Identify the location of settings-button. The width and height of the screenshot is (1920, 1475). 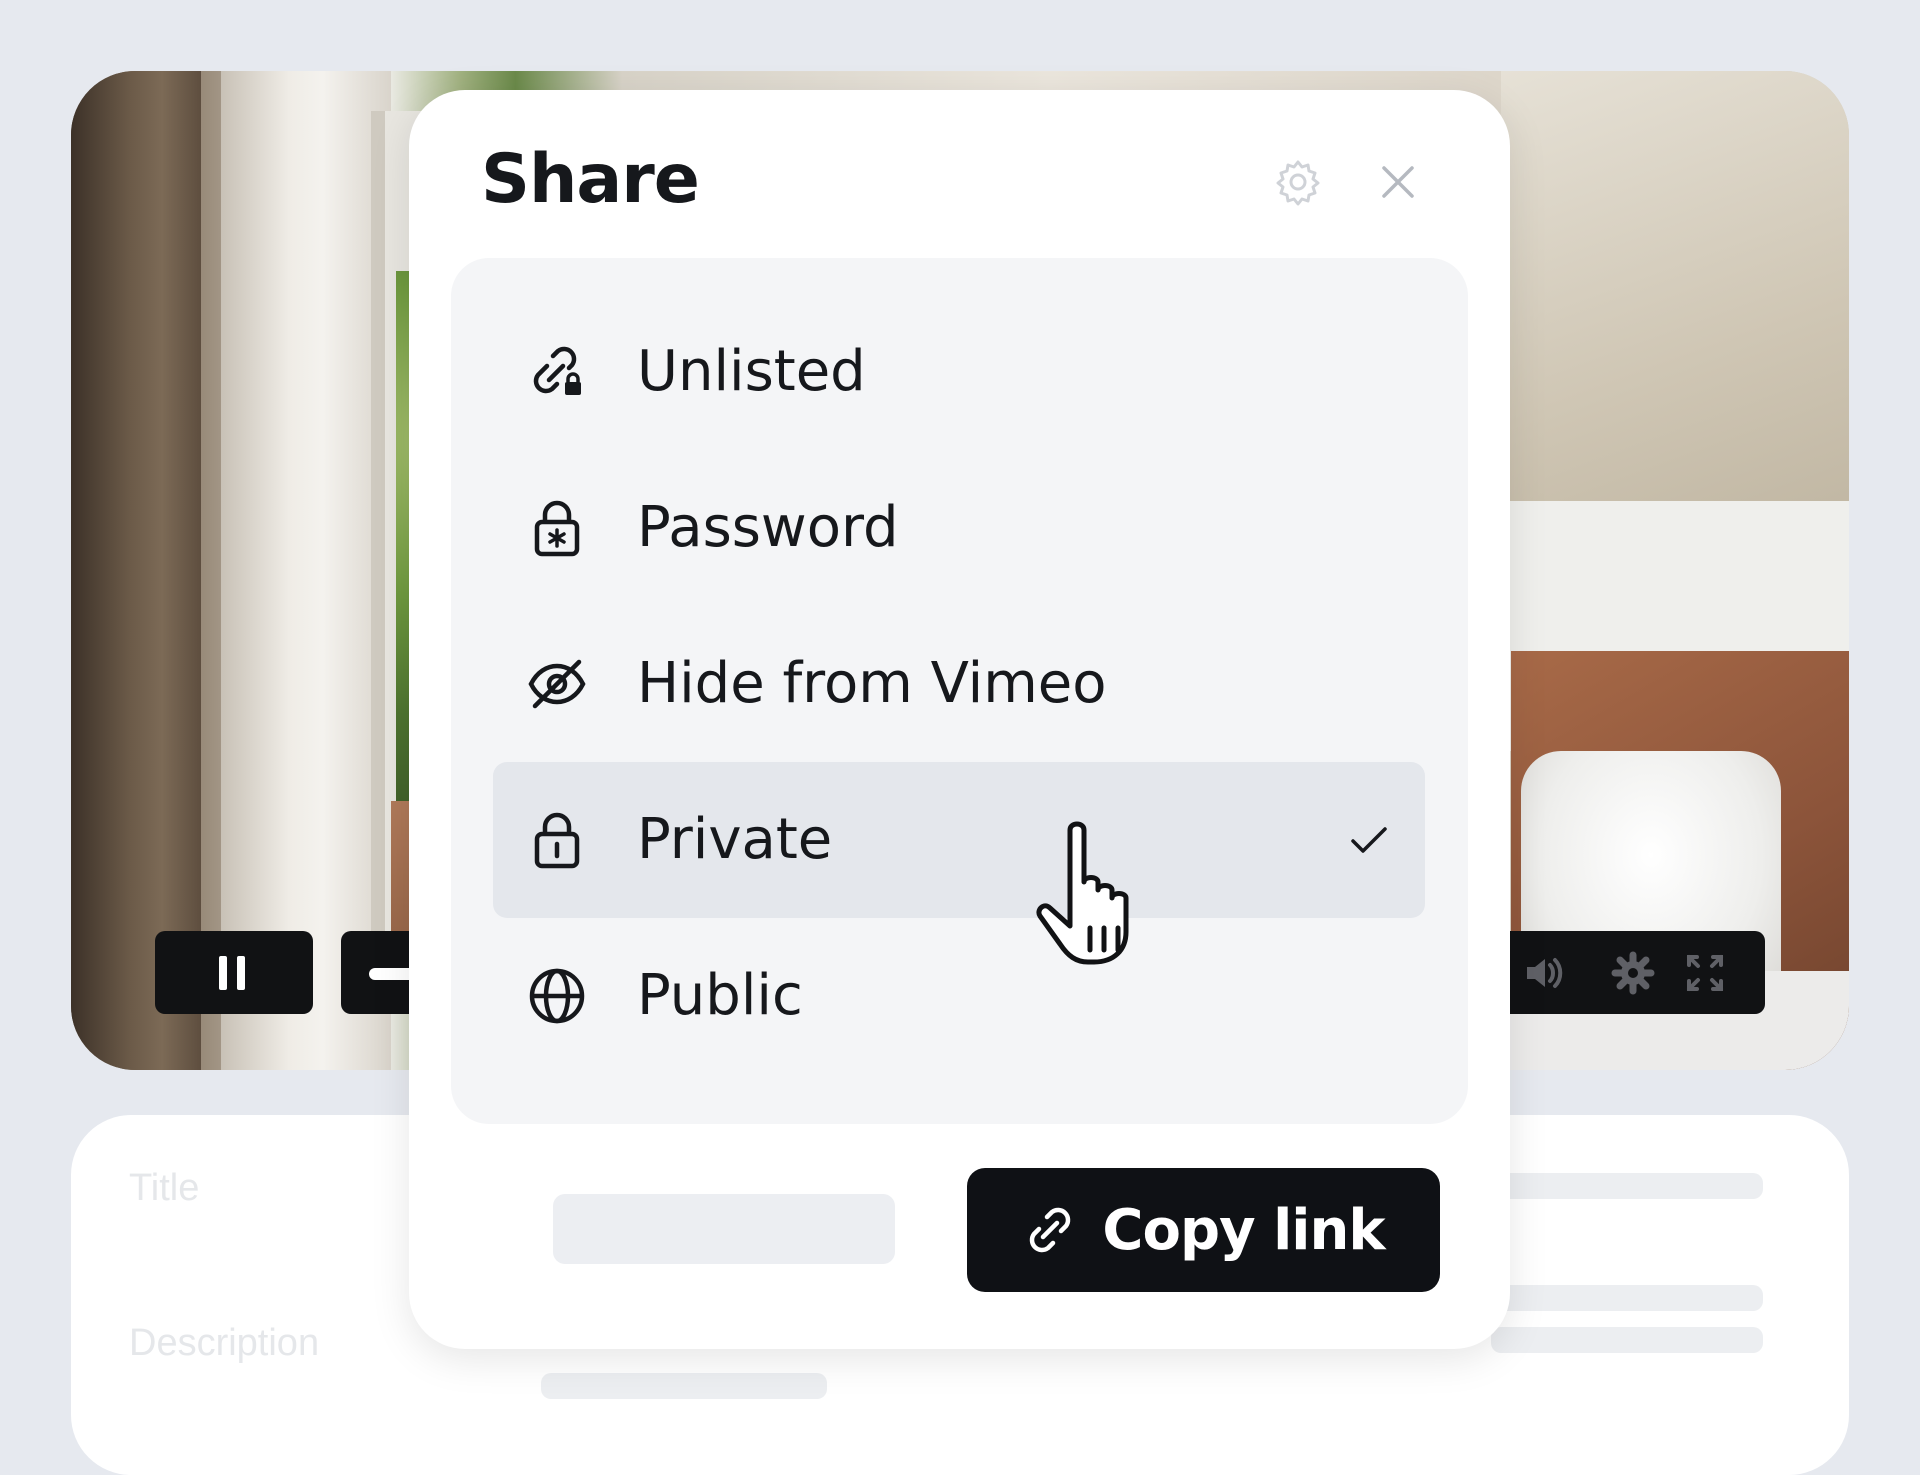
(1298, 182).